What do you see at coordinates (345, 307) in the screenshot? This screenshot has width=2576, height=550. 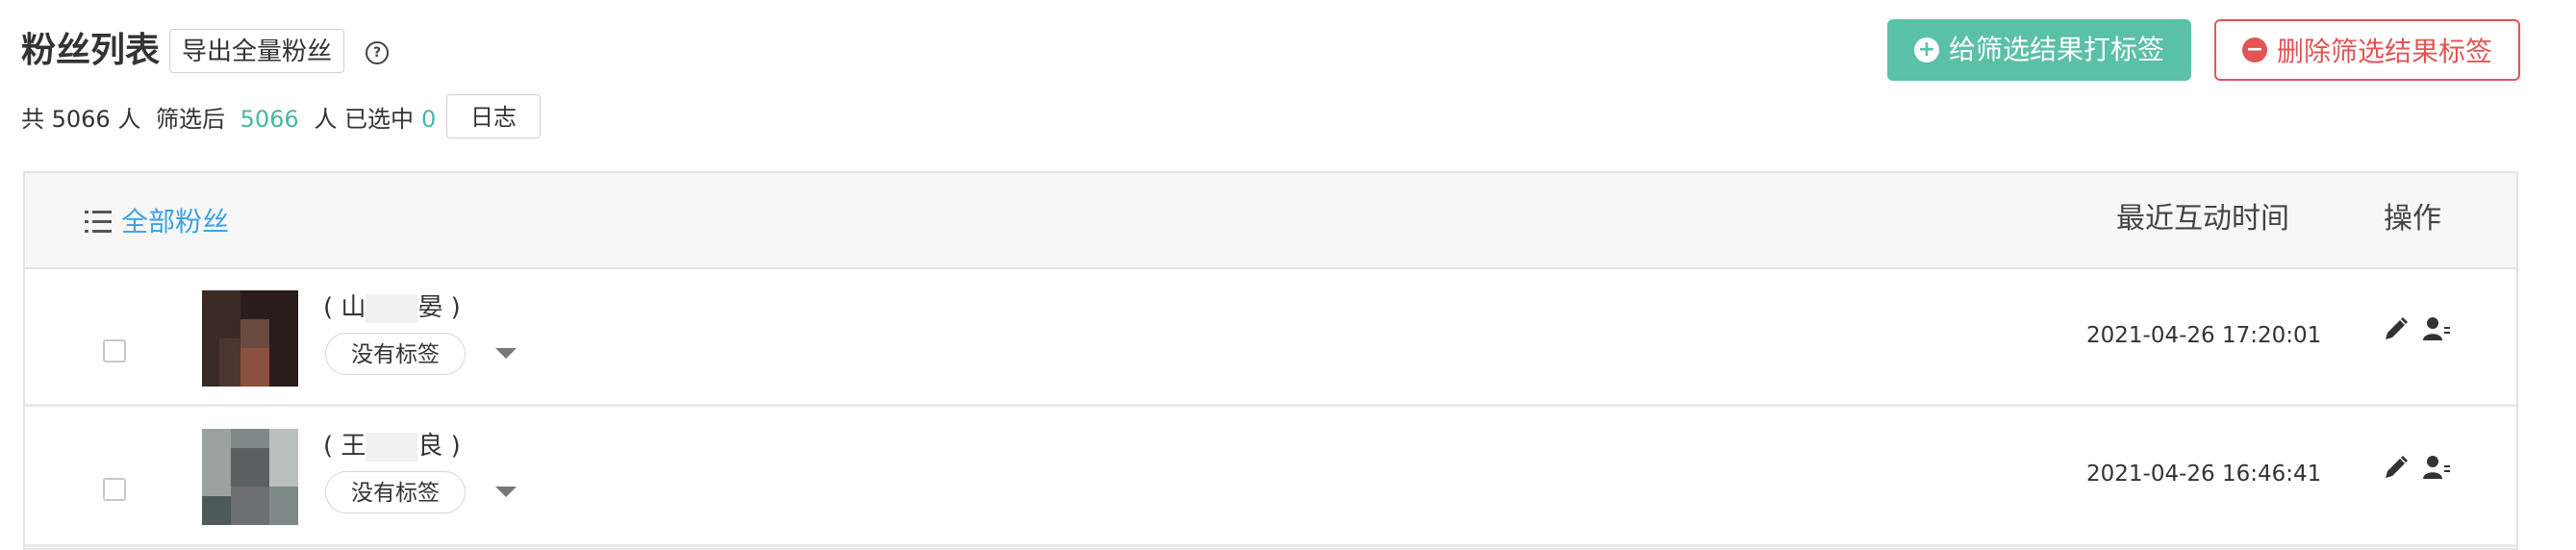 I see `fan-nickname-left: ( 山` at bounding box center [345, 307].